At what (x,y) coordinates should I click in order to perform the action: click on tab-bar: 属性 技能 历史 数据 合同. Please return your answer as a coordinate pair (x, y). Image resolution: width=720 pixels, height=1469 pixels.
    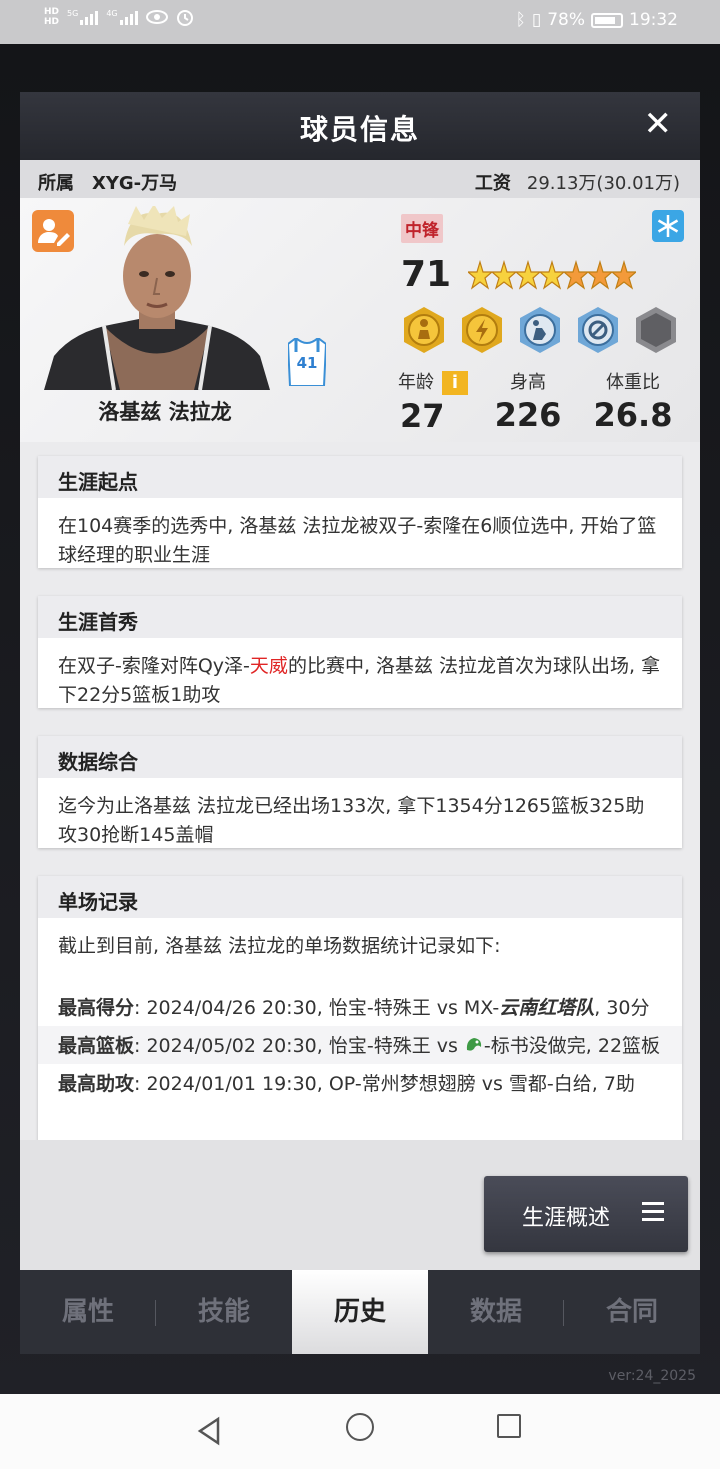
    Looking at the image, I should click on (360, 1312).